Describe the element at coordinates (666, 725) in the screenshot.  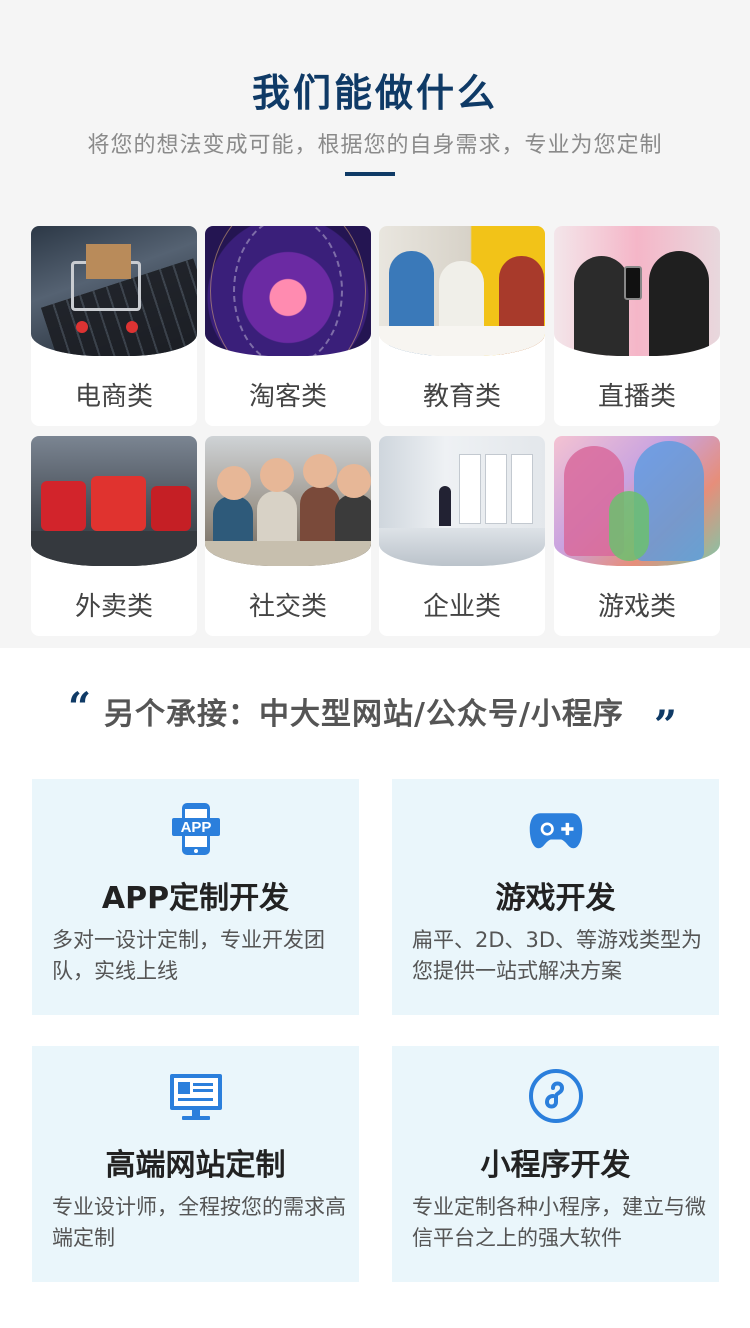
I see `close-quote-icon: ”` at that location.